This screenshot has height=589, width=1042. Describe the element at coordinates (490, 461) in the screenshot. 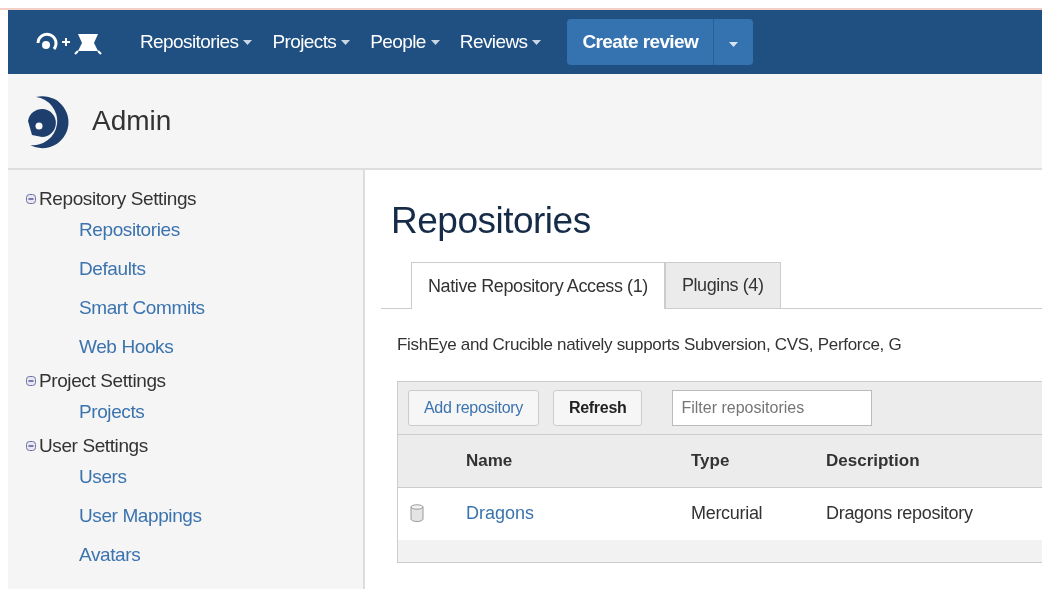

I see `column-header: Name` at that location.